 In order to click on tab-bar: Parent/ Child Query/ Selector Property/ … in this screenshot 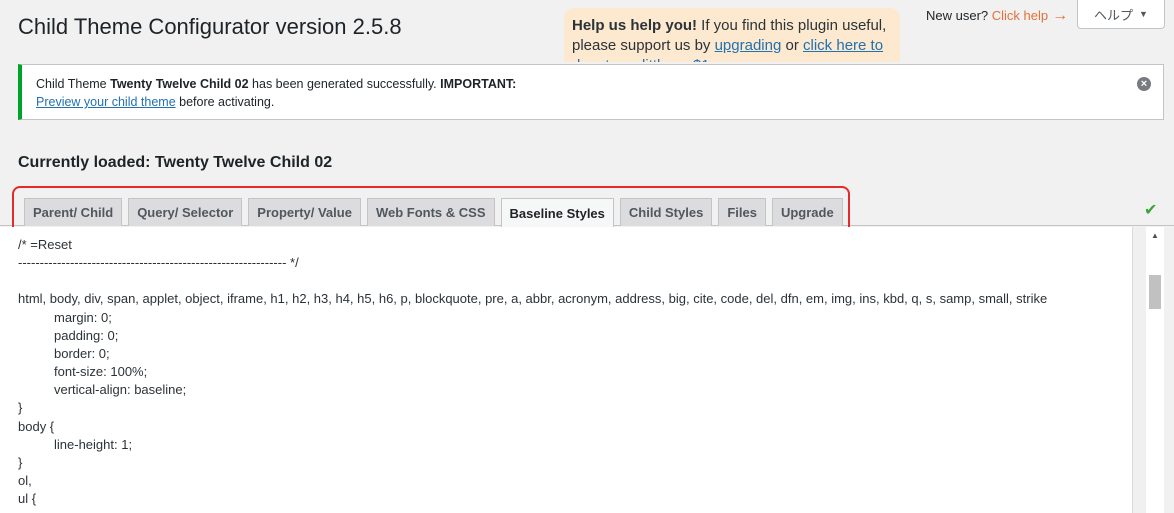, I will do `click(587, 211)`.